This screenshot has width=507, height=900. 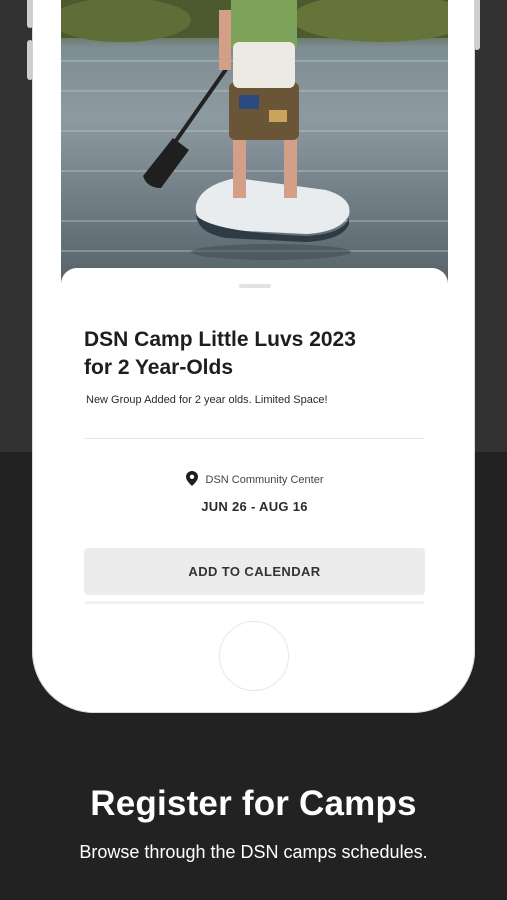 What do you see at coordinates (220, 339) in the screenshot?
I see `event-title-line1: DSN Camp Little Luvs 2023` at bounding box center [220, 339].